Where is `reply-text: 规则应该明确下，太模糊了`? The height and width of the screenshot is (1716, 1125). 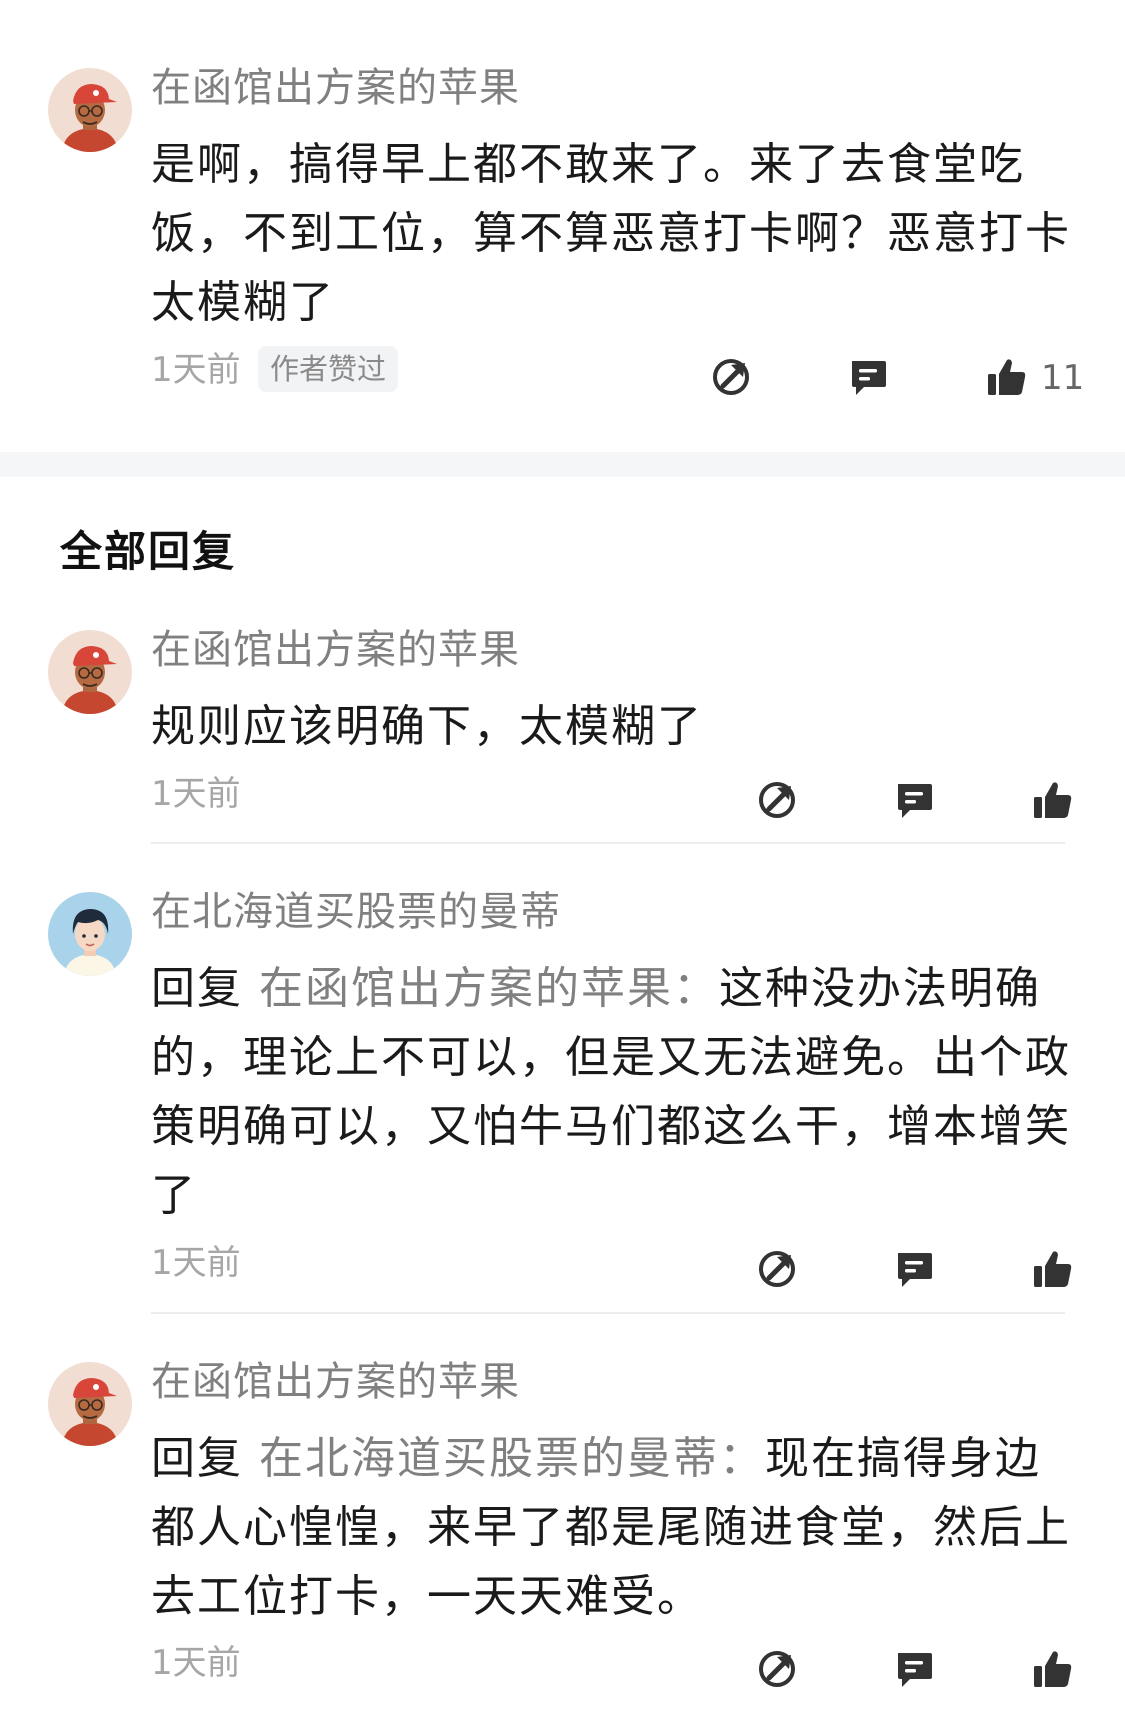
reply-text: 规则应该明确下，太模糊了 is located at coordinates (427, 726).